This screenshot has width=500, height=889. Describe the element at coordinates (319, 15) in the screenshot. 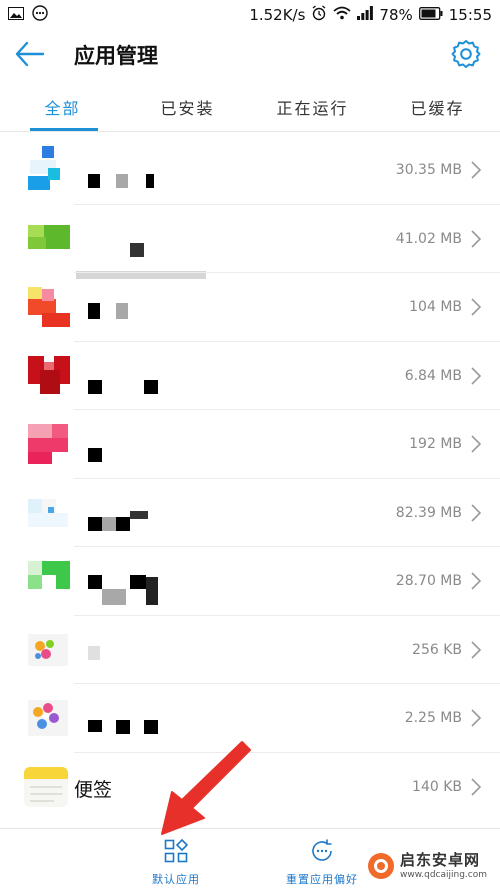

I see `alarm-icon` at that location.